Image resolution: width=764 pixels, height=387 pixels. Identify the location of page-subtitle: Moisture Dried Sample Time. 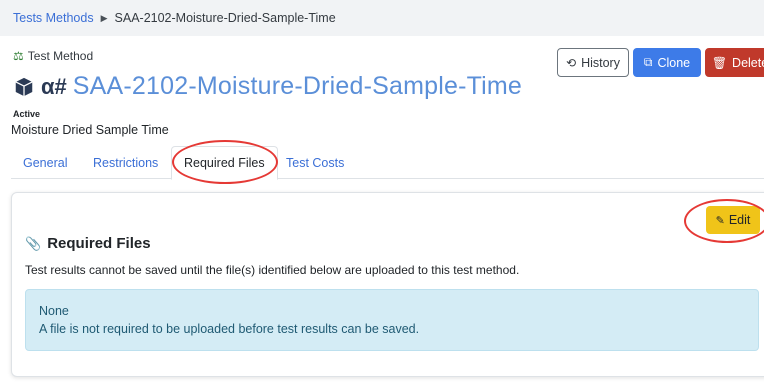
(90, 130).